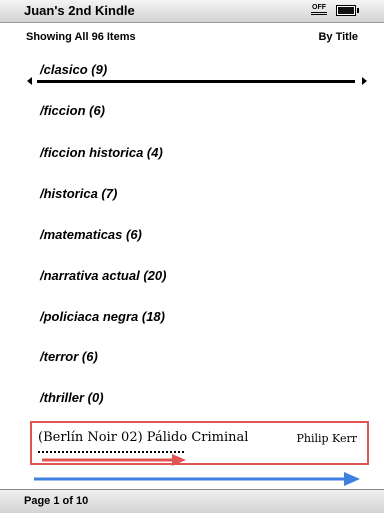  I want to click on book-author: Philip Kerr, so click(326, 438).